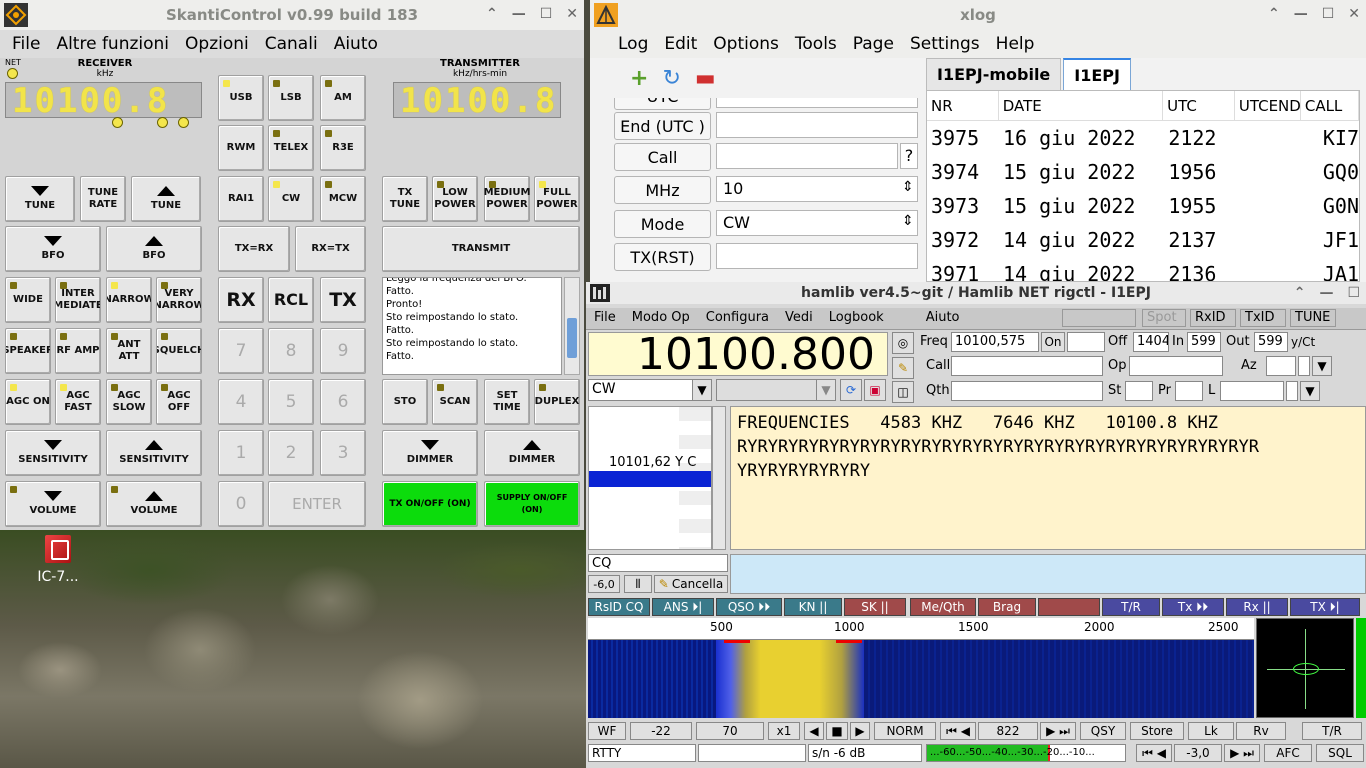 This screenshot has width=1366, height=768. What do you see at coordinates (903, 392) in the screenshot?
I see `save-qso-icon: ◫` at bounding box center [903, 392].